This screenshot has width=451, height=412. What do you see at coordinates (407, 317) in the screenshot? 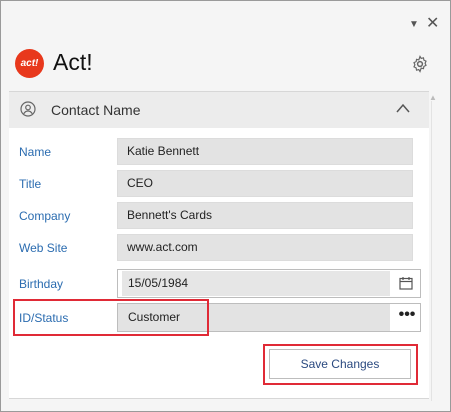
I see `more-options-button: •••` at bounding box center [407, 317].